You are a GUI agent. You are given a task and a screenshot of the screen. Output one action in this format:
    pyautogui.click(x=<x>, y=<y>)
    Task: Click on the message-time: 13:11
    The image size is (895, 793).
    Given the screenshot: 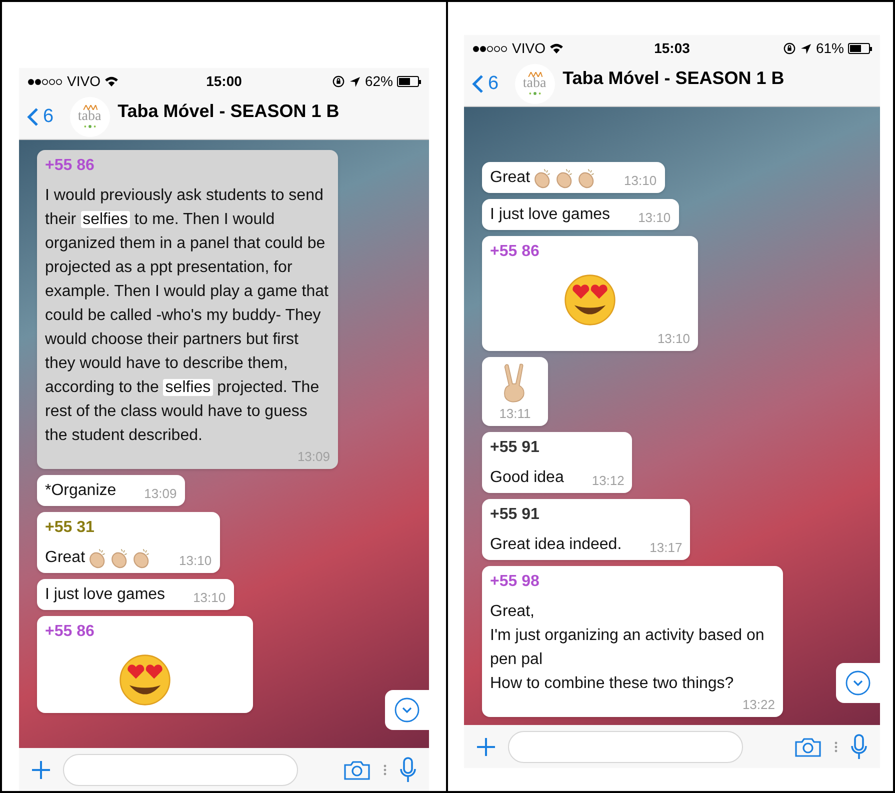 What is the action you would take?
    pyautogui.click(x=515, y=414)
    